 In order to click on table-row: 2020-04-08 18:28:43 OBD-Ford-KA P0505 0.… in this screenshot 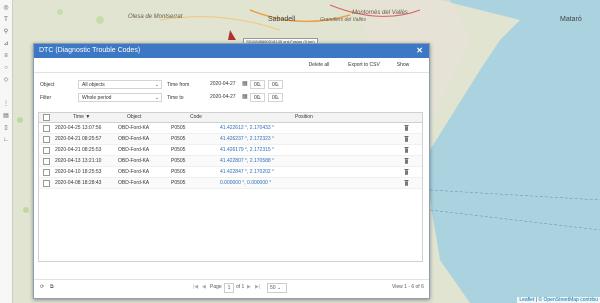, I will do `click(230, 183)`.